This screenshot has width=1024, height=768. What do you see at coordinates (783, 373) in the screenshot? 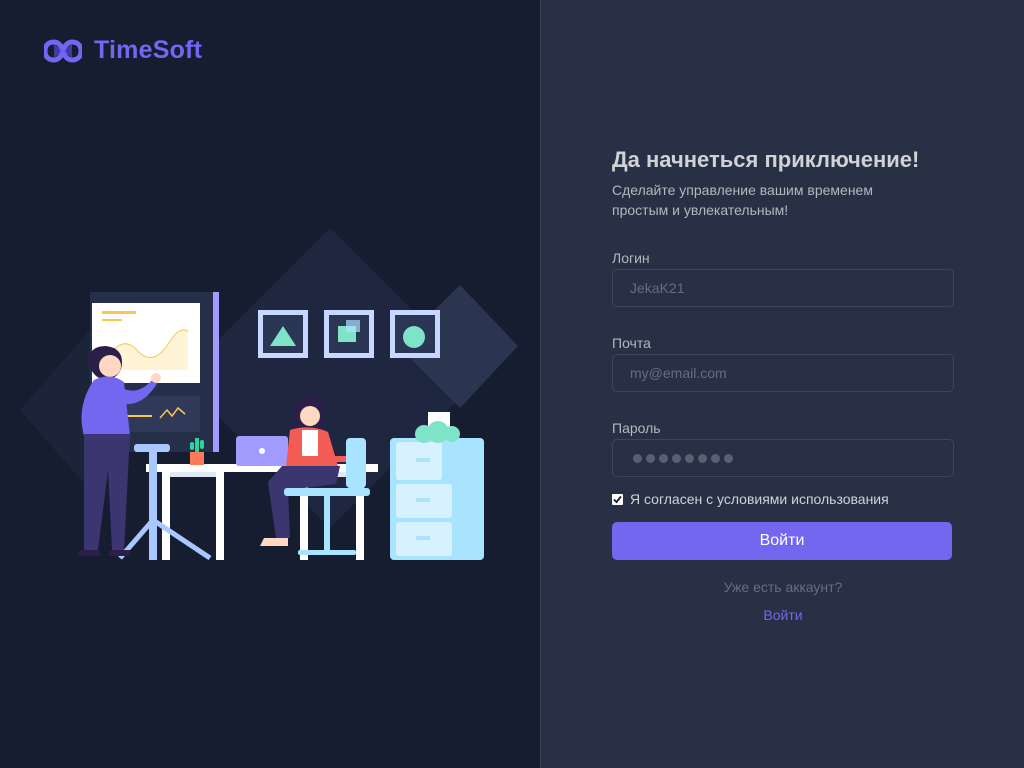
I see `email-input` at bounding box center [783, 373].